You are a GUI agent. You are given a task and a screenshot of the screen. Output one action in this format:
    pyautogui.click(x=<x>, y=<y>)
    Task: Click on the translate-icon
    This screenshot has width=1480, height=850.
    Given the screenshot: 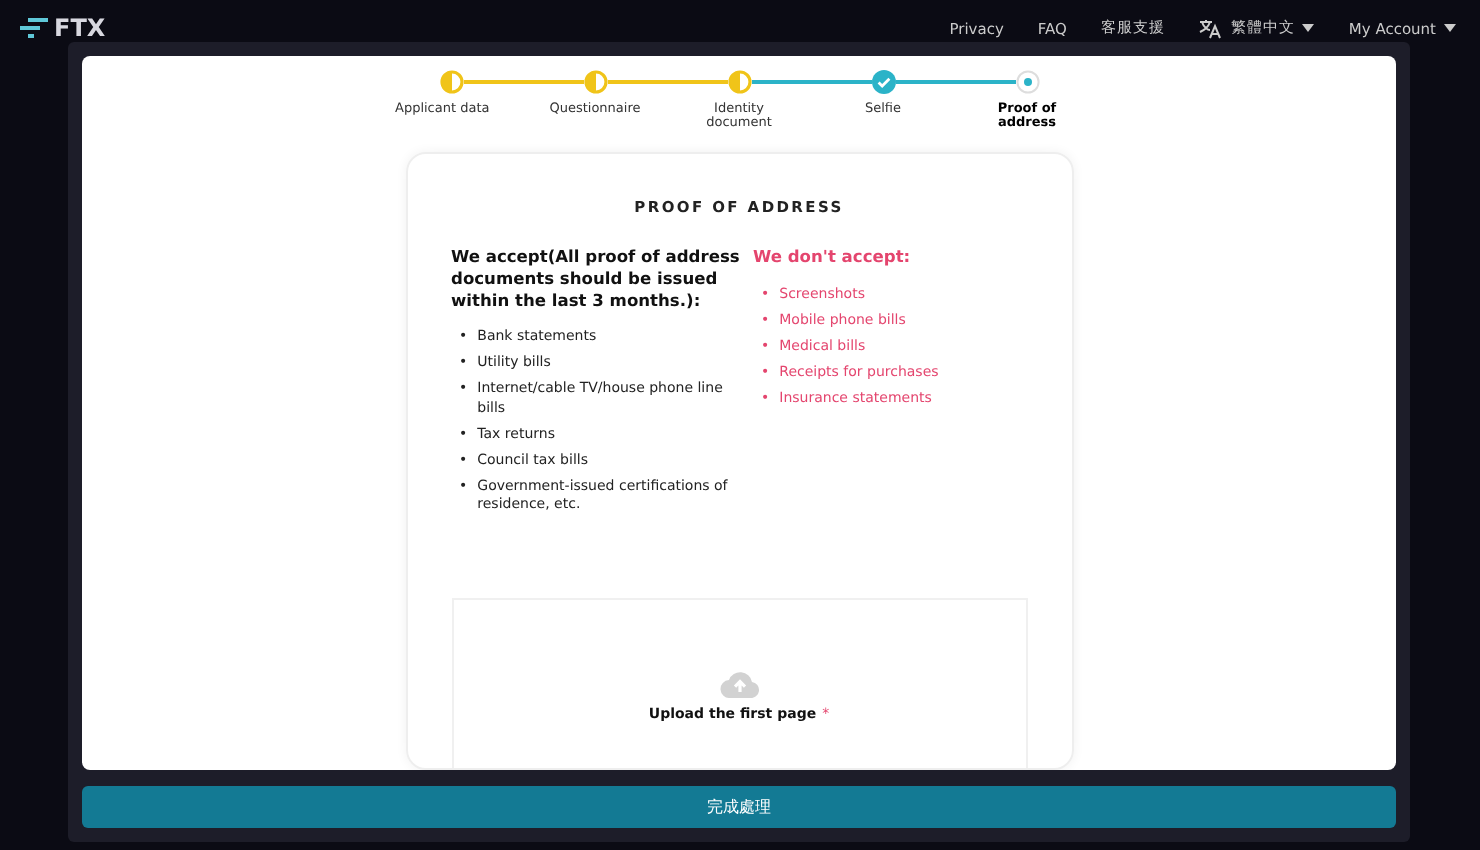 What is the action you would take?
    pyautogui.click(x=1210, y=28)
    